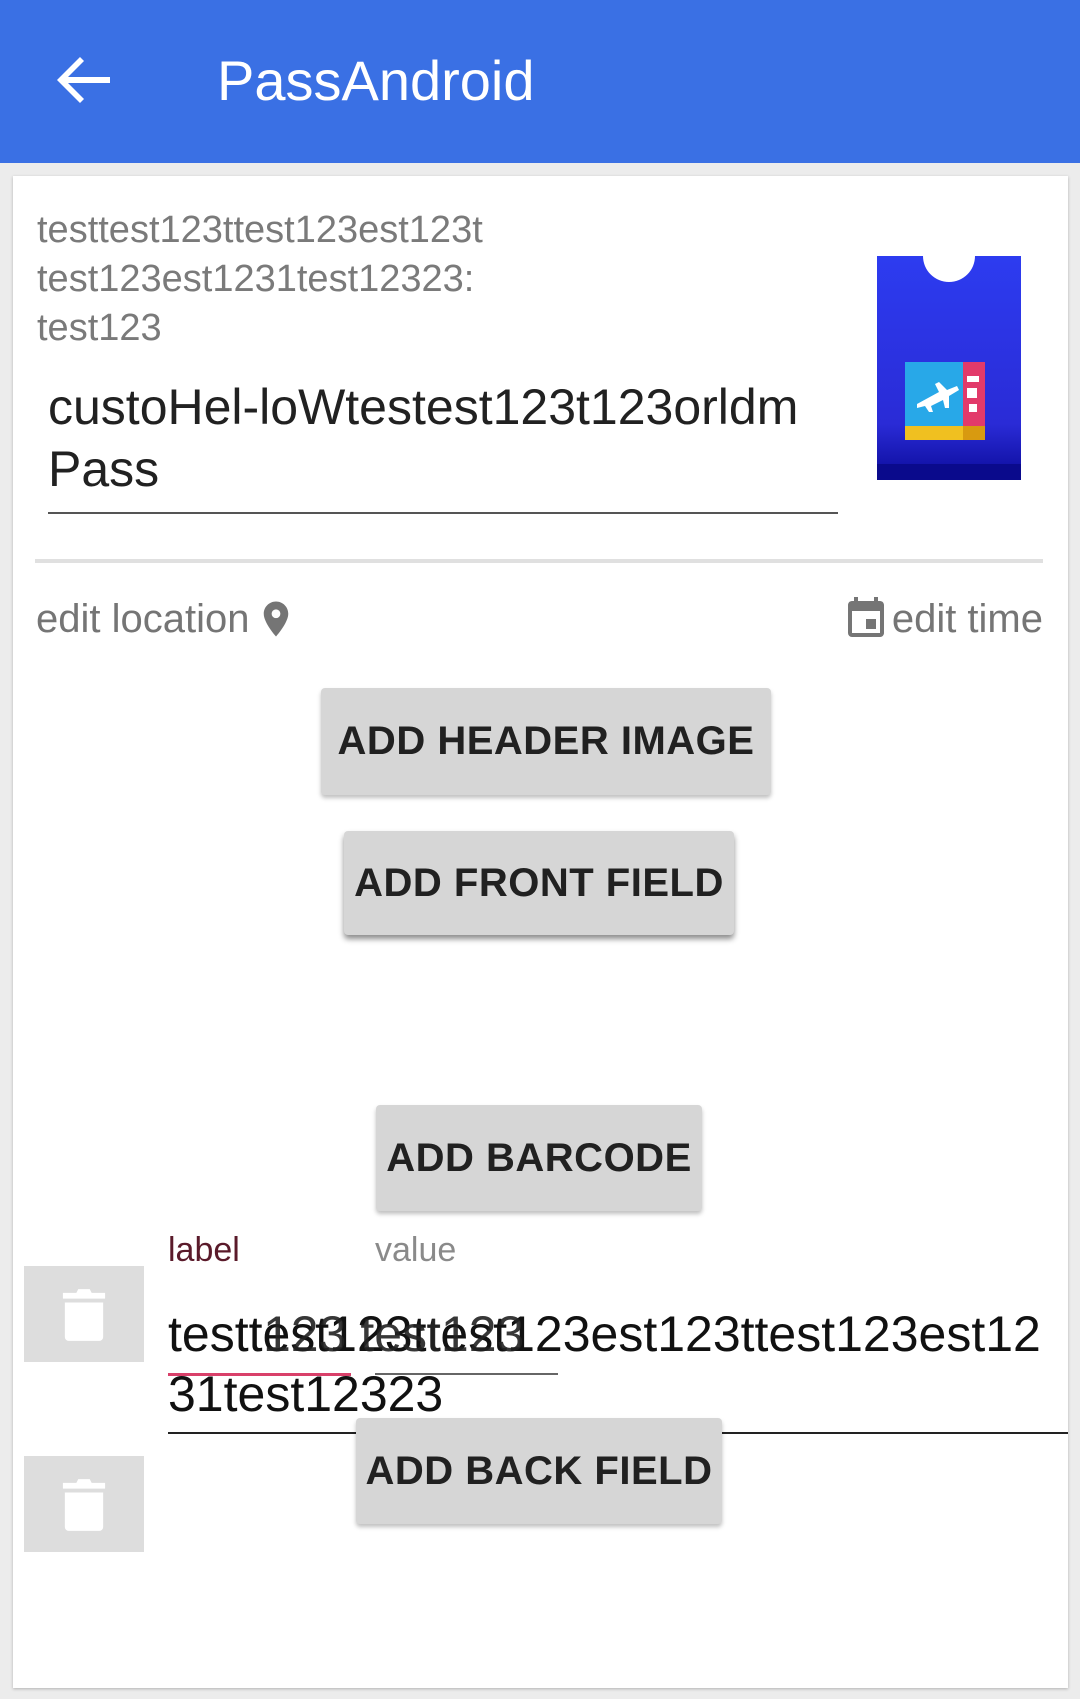 The height and width of the screenshot is (1699, 1080). I want to click on calendar-icon, so click(865, 617).